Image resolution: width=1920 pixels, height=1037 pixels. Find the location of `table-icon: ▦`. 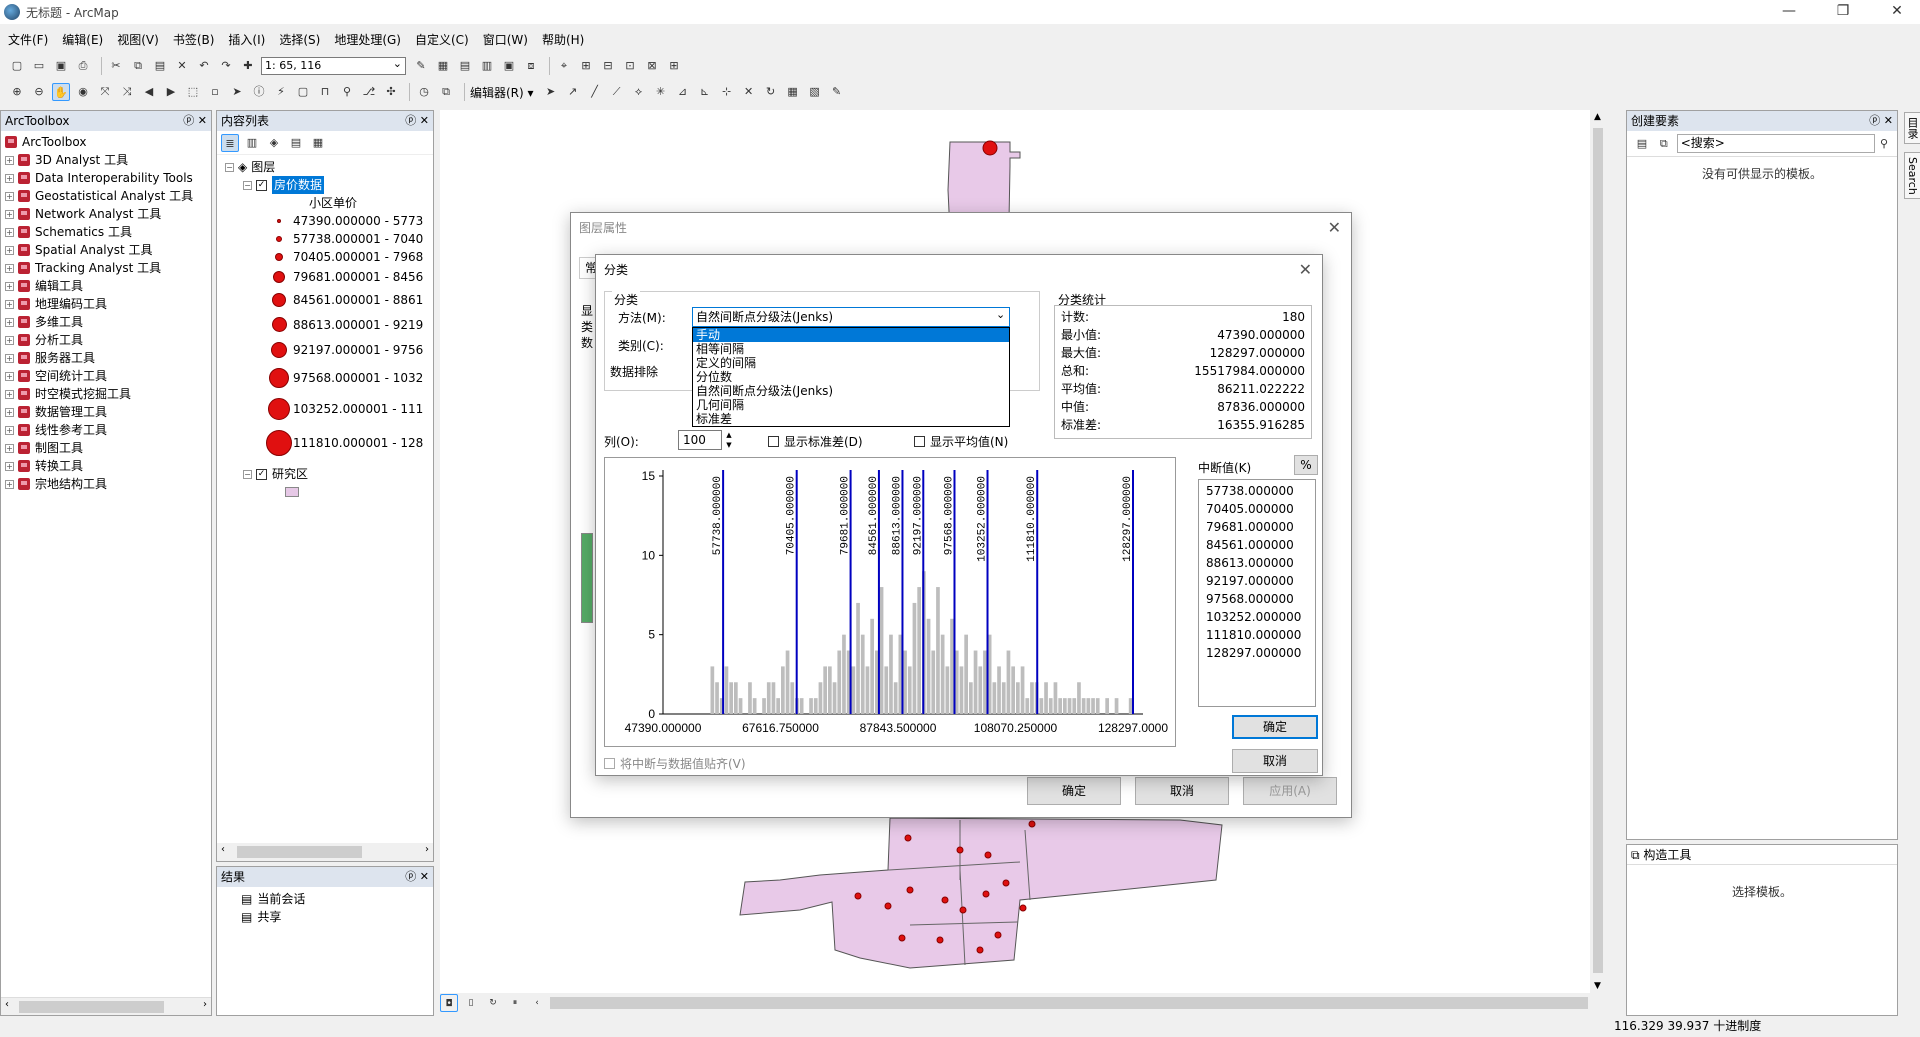

table-icon: ▦ is located at coordinates (443, 66).